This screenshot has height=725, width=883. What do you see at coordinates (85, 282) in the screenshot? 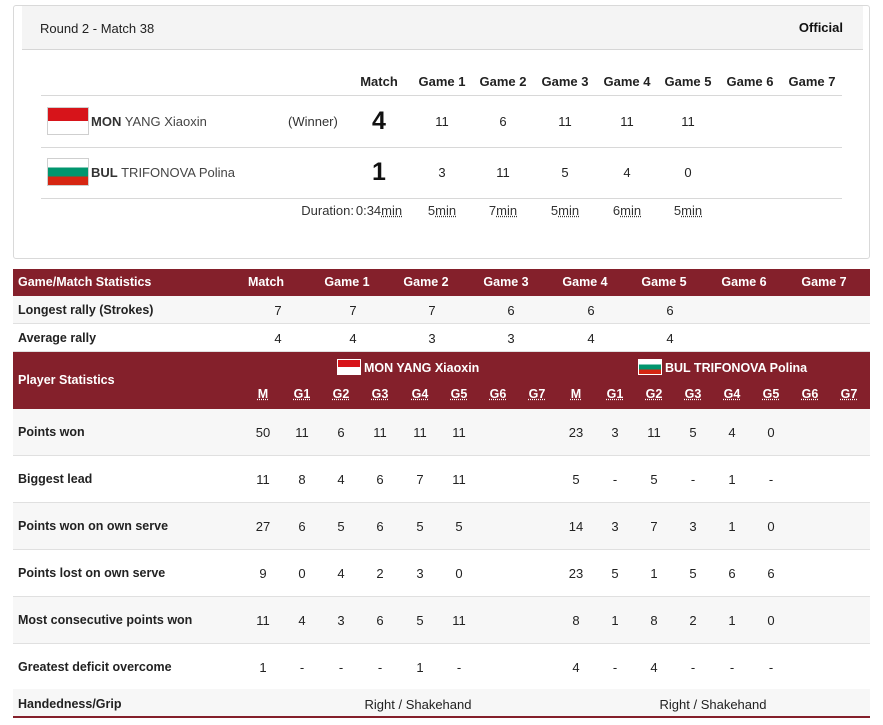
I see `game-stats-title: Game/Match Statistics` at bounding box center [85, 282].